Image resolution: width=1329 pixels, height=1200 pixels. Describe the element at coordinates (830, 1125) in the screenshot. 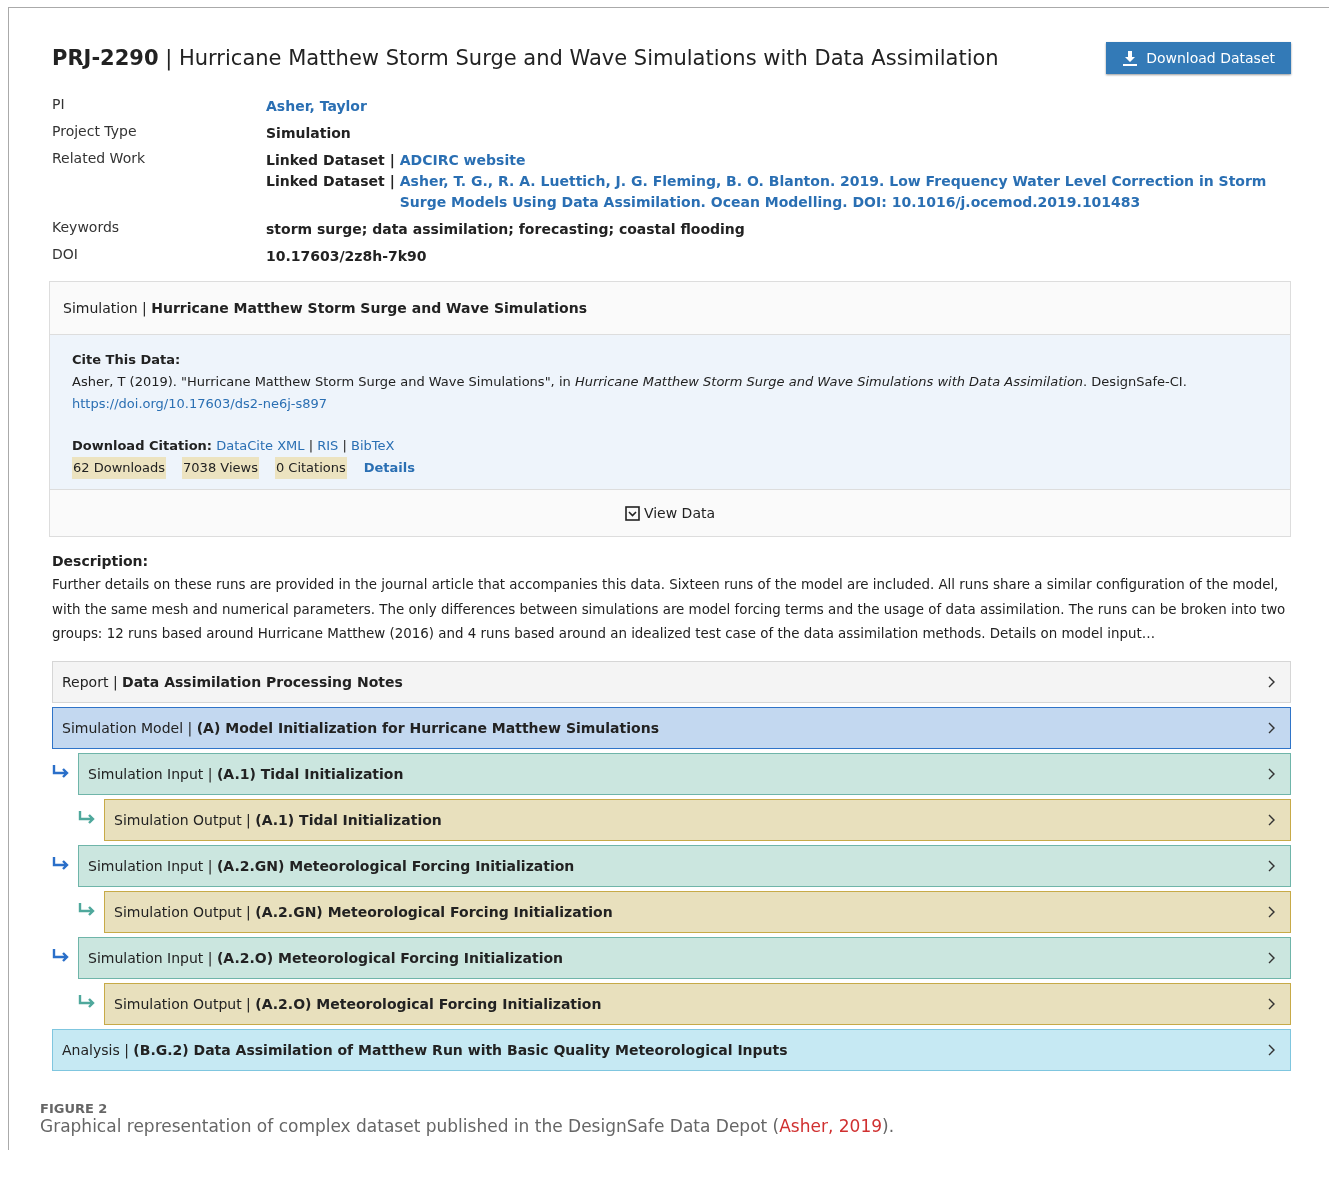

I see `citation-link: Asher, 2019` at that location.